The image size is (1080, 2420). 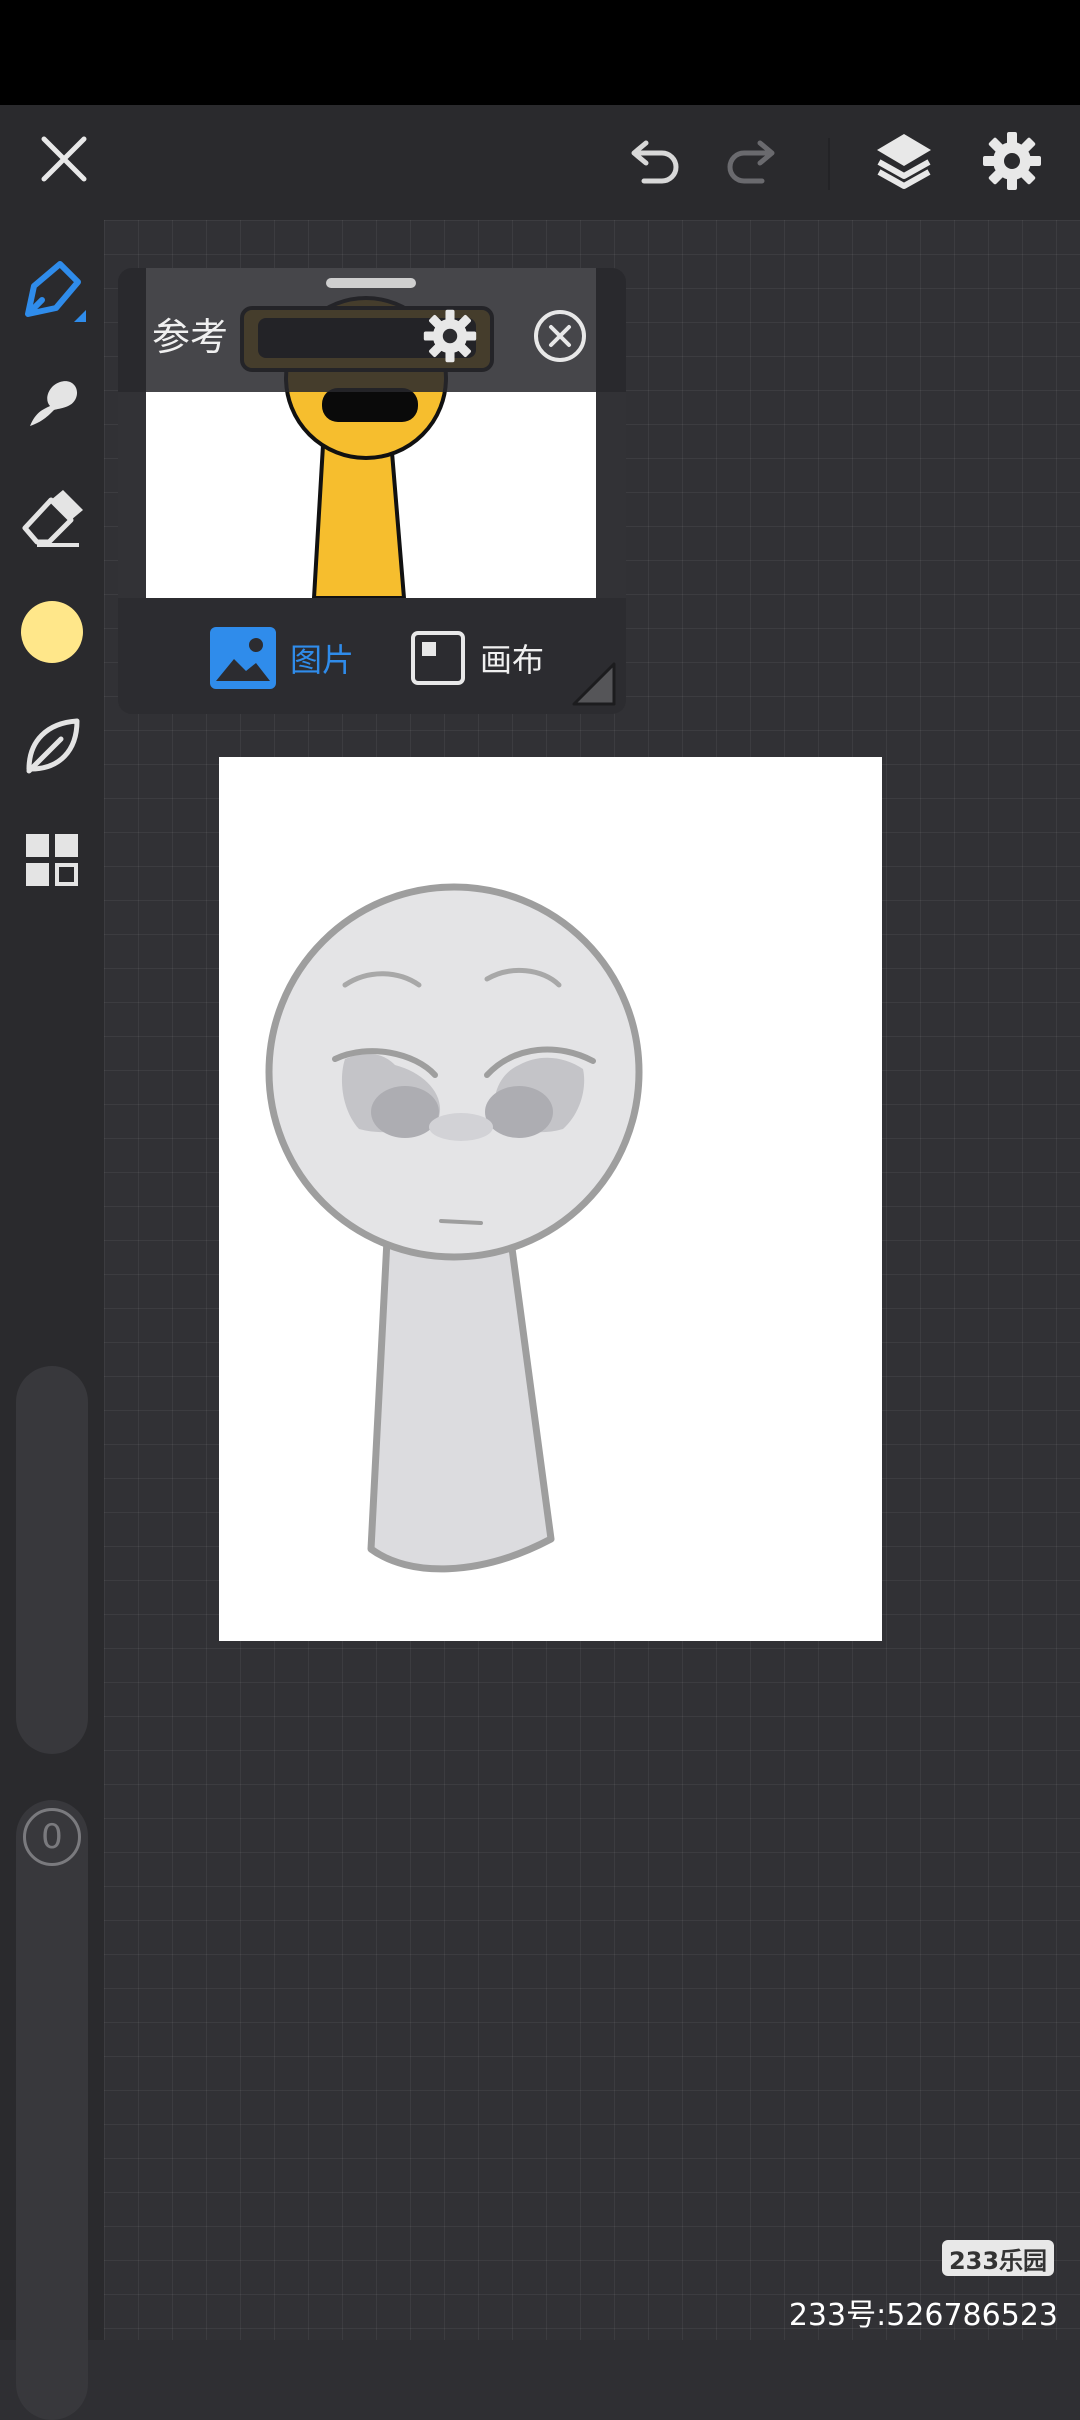 I want to click on eraser-tool, so click(x=52, y=518).